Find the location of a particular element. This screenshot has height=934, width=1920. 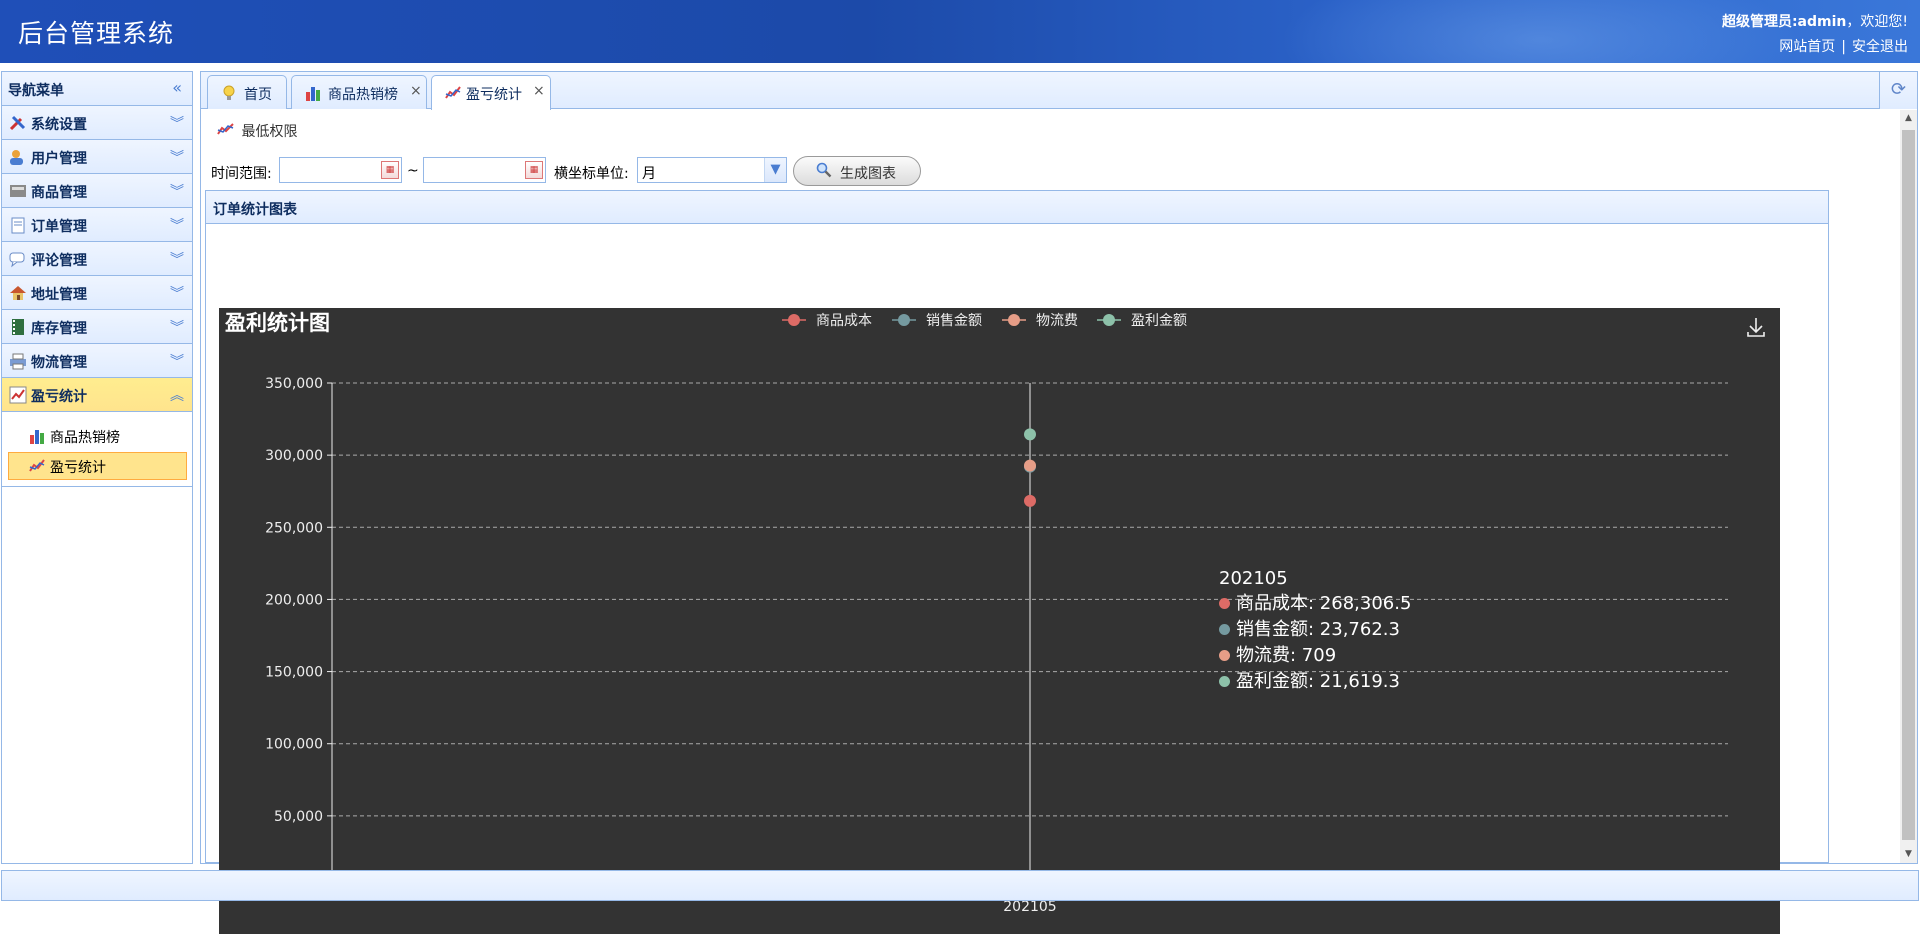

logout-link: 安全退出 is located at coordinates (1880, 47).